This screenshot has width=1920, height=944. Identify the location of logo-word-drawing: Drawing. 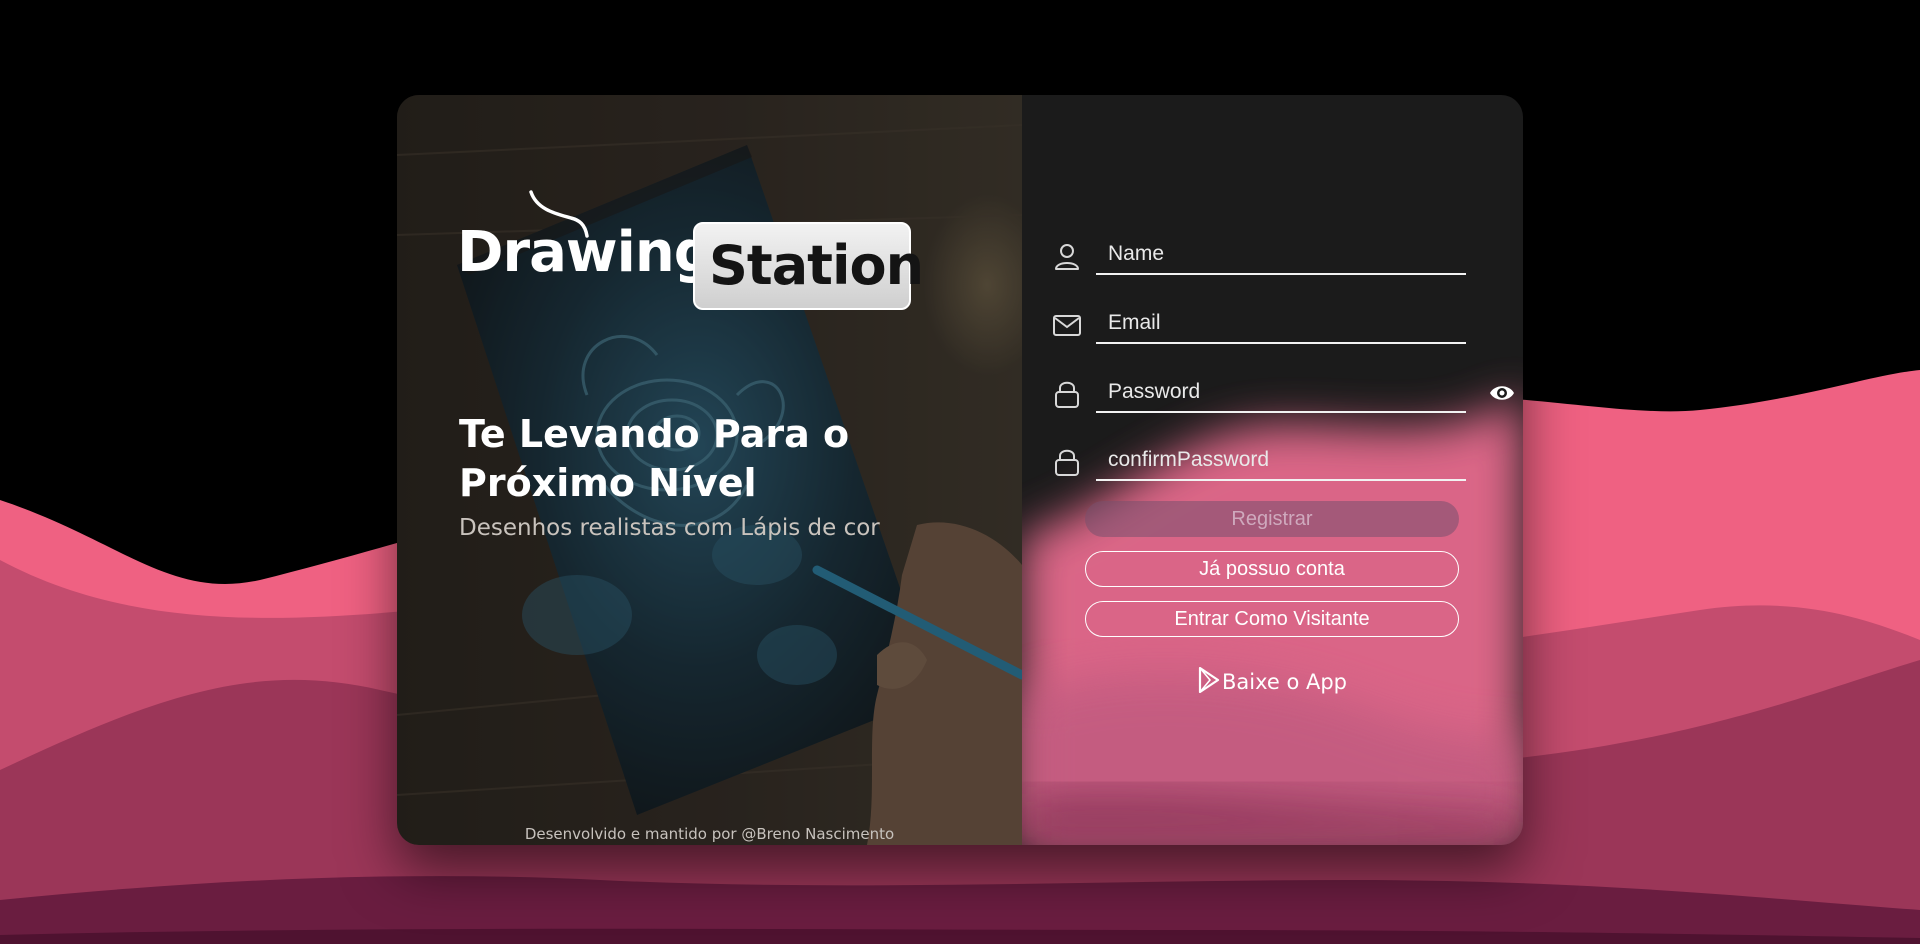
(585, 252).